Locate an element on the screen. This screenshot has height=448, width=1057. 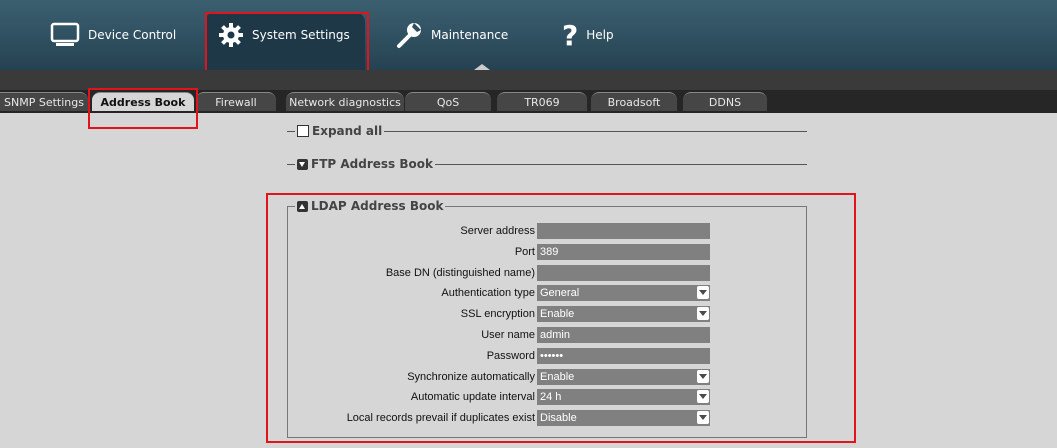
ftp-section-title: FTP Address Book is located at coordinates (372, 164).